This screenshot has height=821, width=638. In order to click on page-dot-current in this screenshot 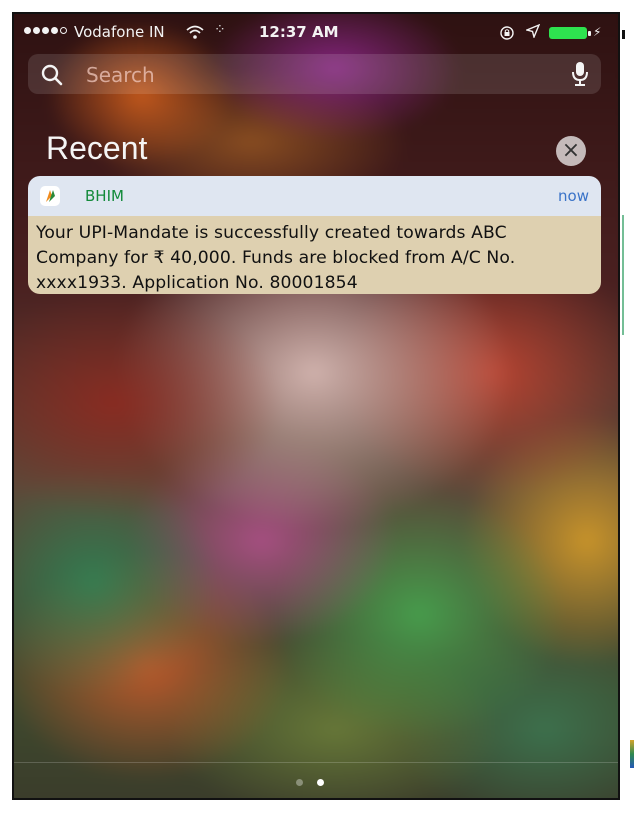, I will do `click(320, 782)`.